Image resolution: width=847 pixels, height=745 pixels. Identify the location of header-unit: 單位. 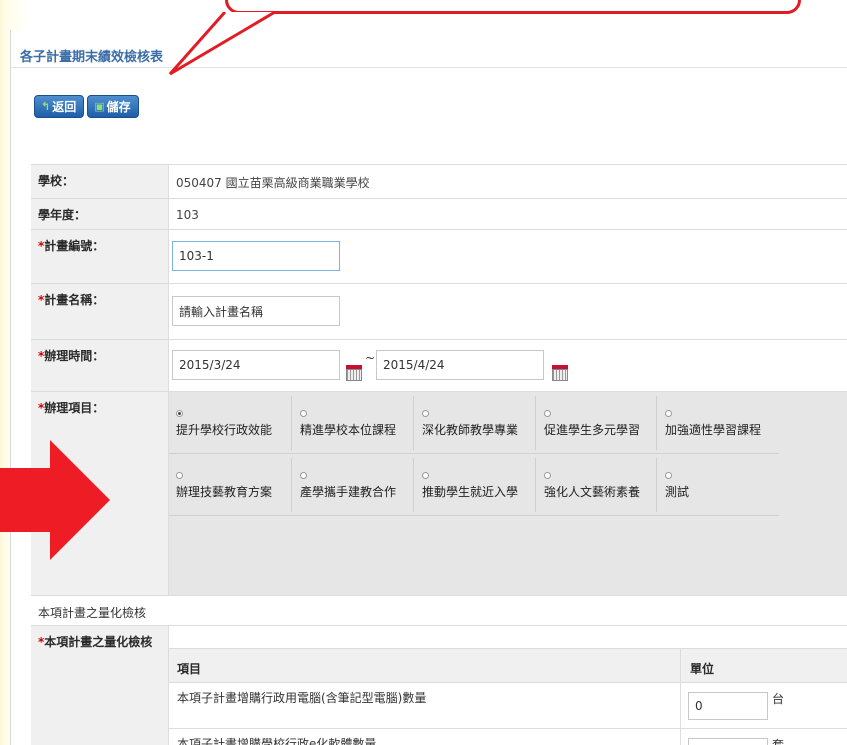
(702, 669).